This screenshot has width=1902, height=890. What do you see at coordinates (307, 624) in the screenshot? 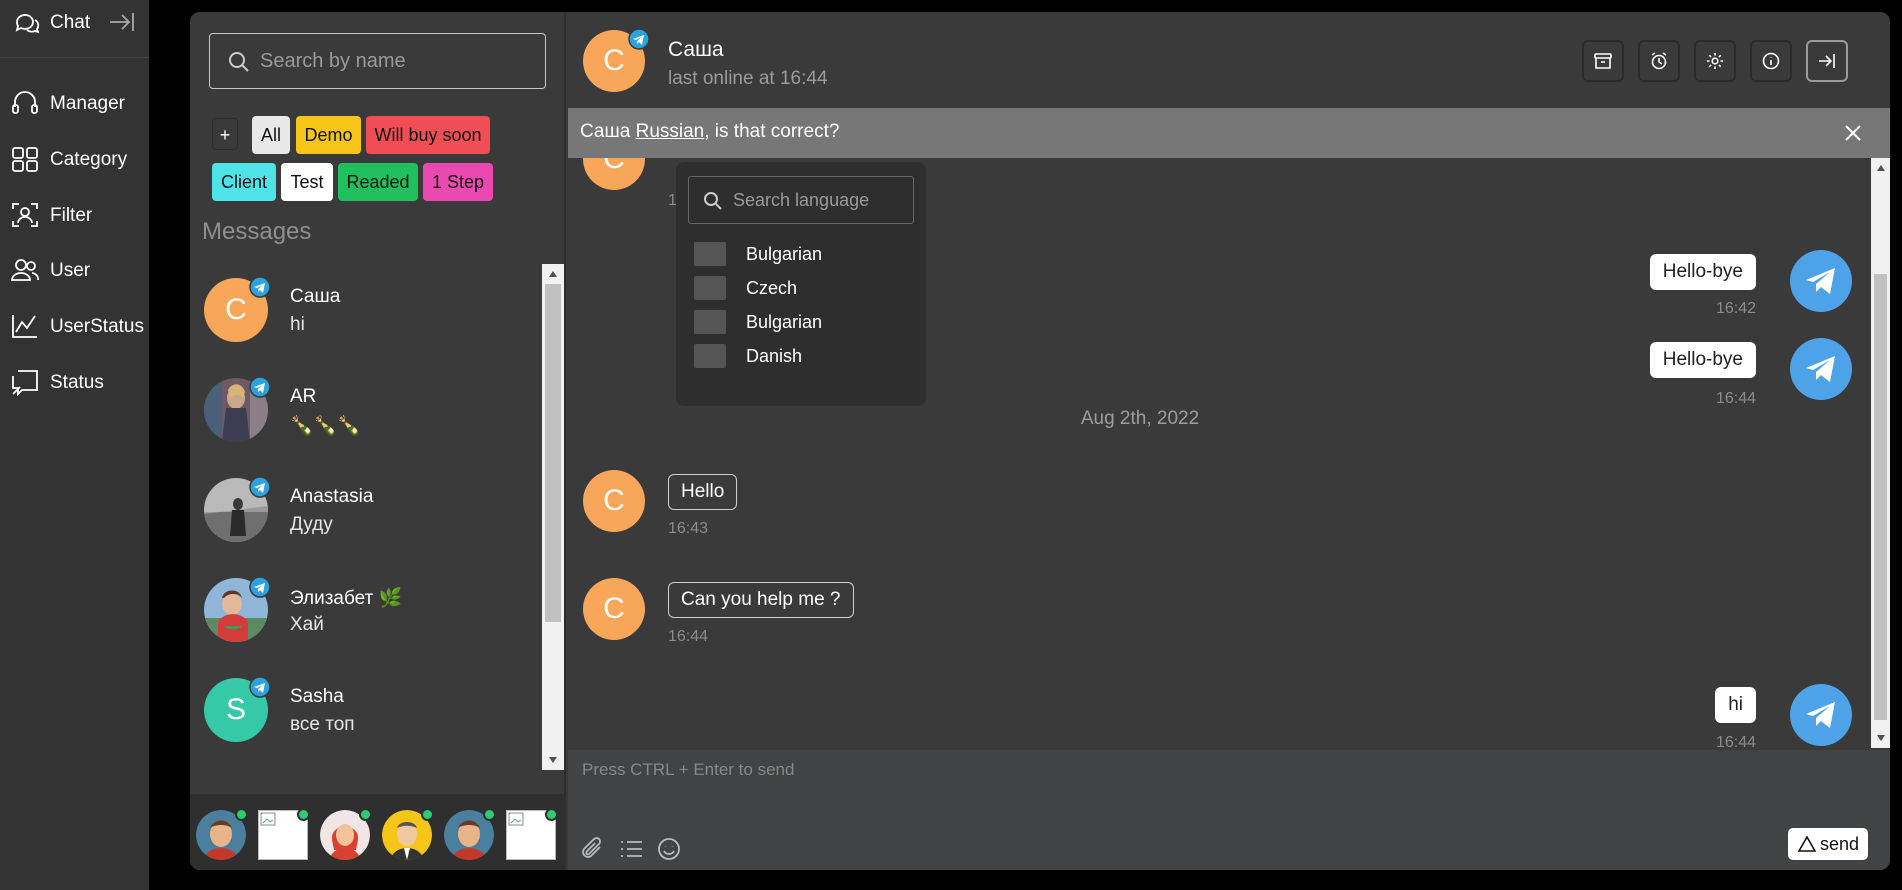
I see `conversation-last-message: Хай` at bounding box center [307, 624].